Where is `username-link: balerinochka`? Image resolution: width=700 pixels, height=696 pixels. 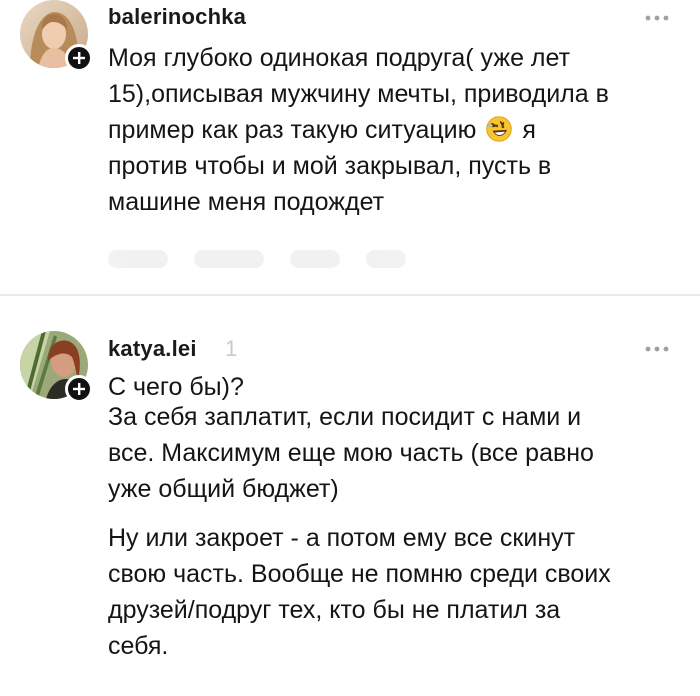 username-link: balerinochka is located at coordinates (177, 17).